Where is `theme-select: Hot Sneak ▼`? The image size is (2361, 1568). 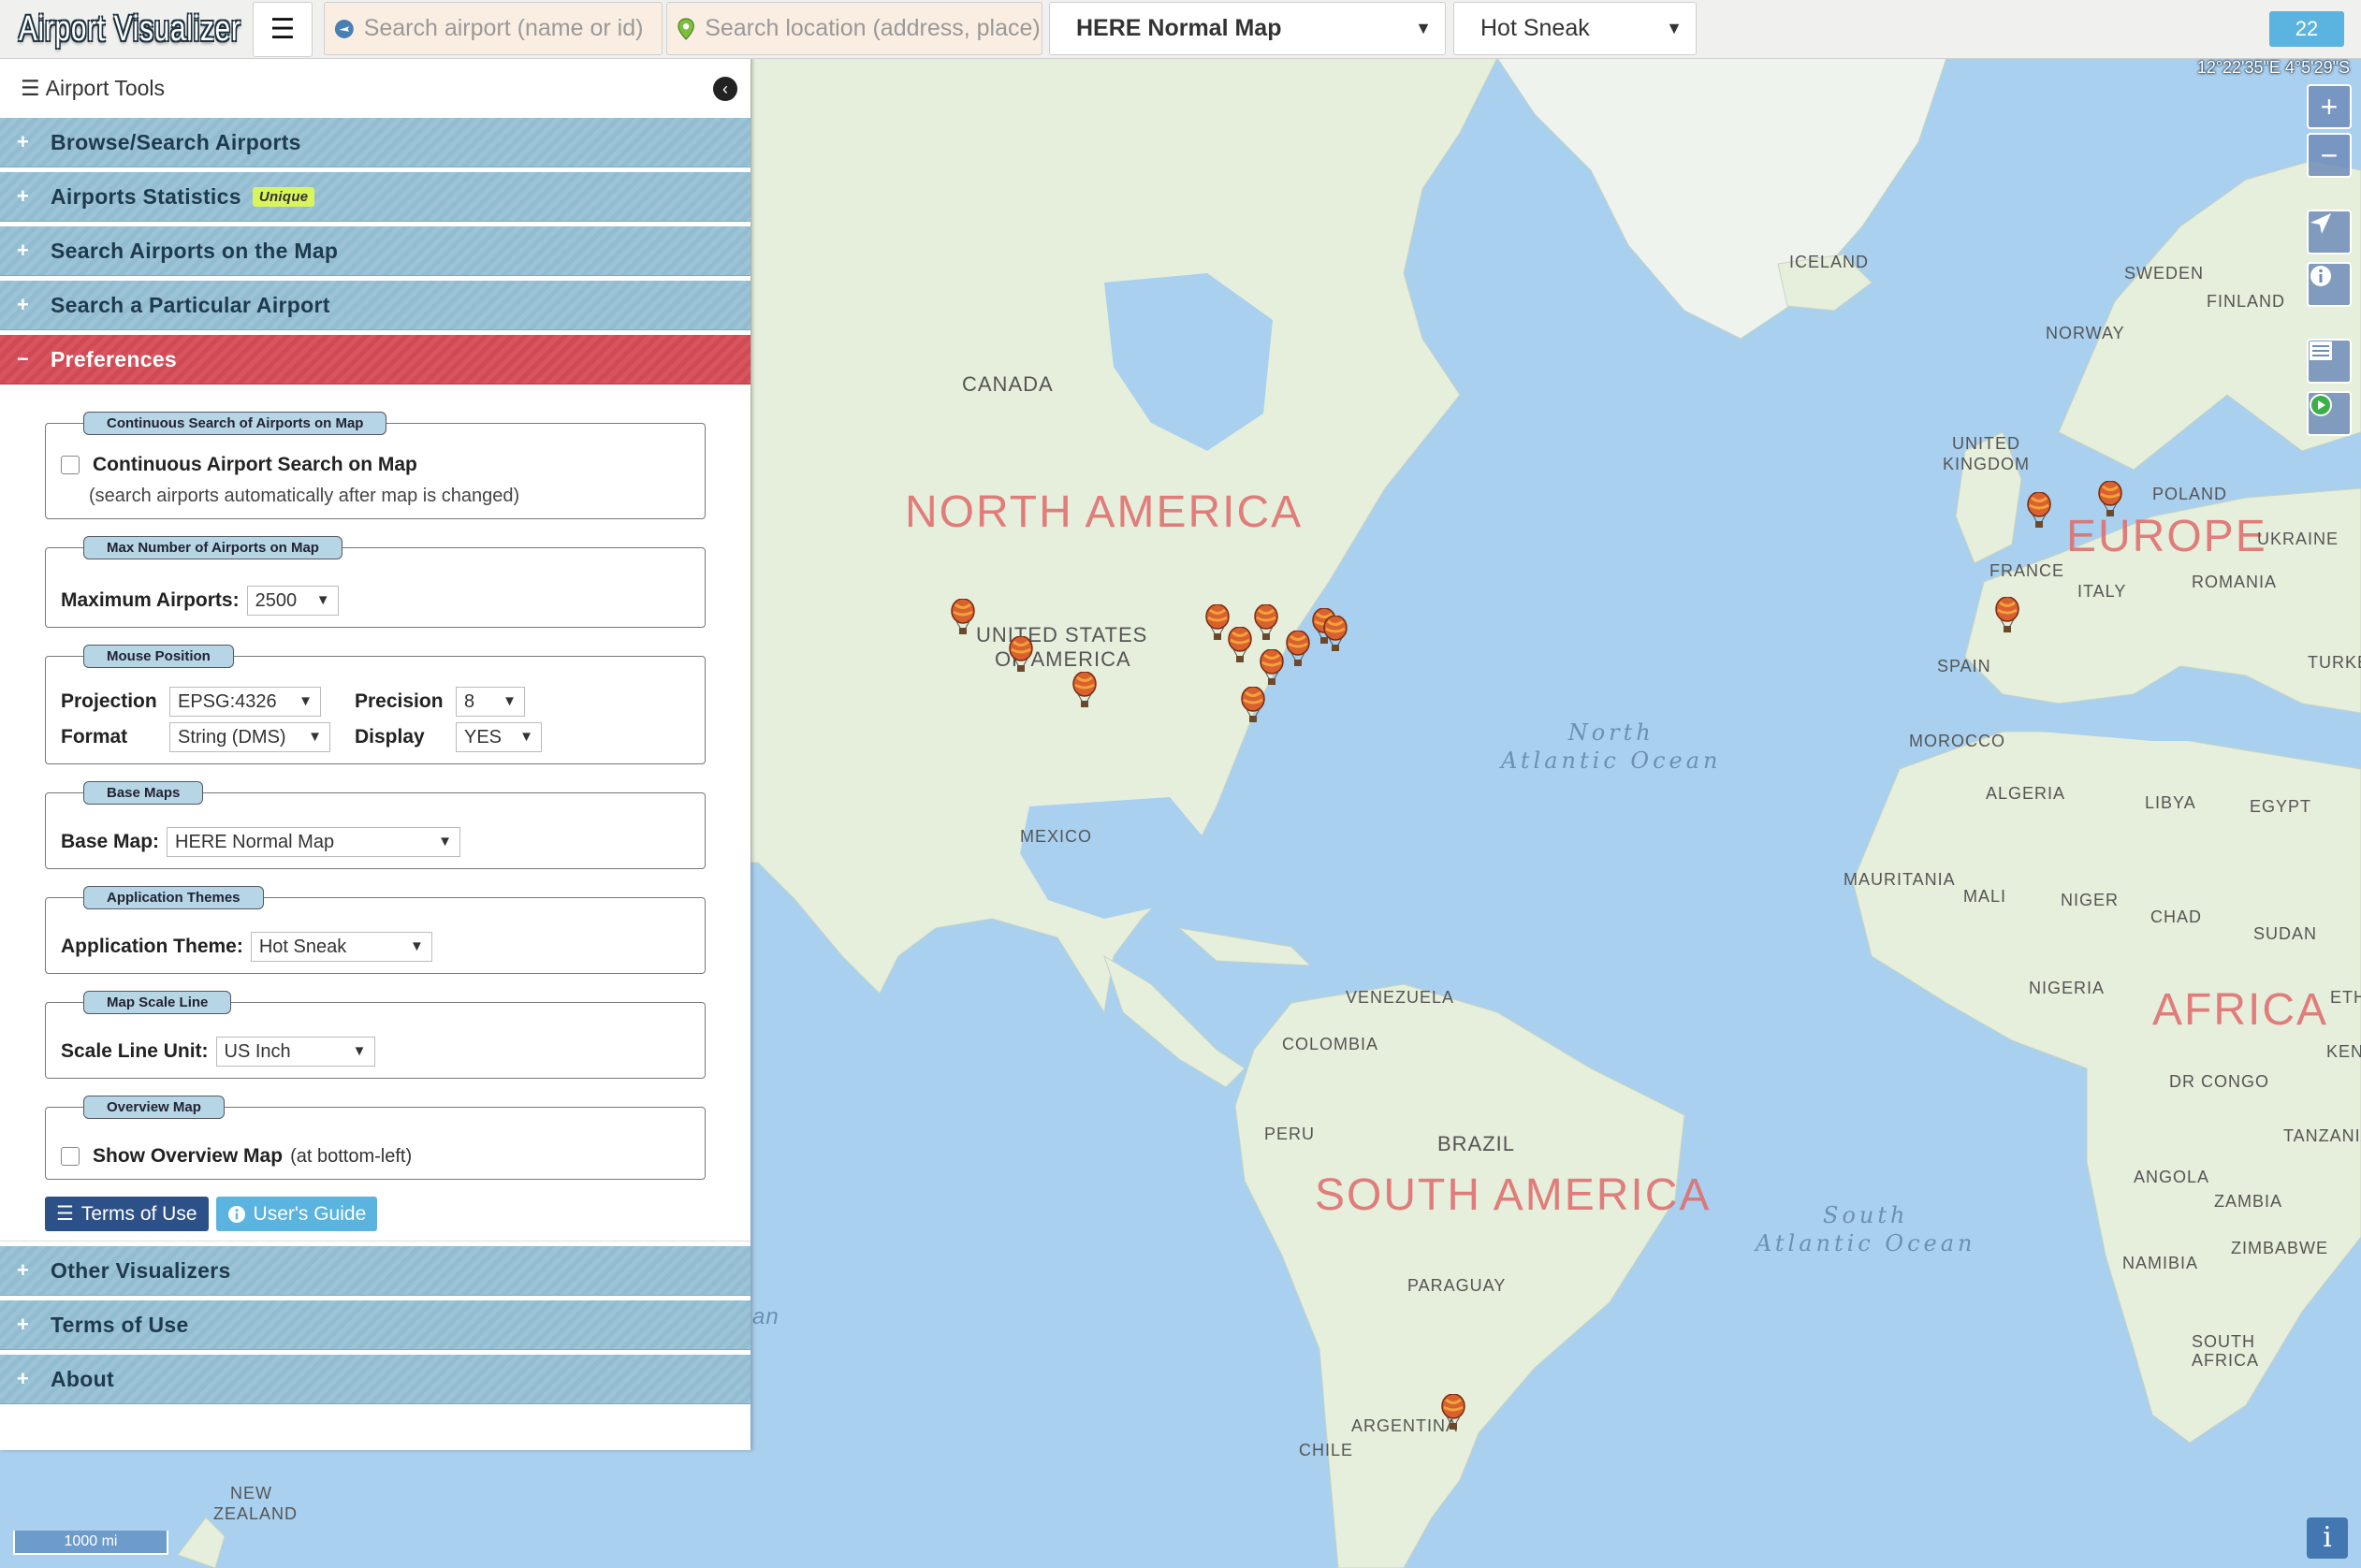
theme-select: Hot Sneak ▼ is located at coordinates (1575, 28).